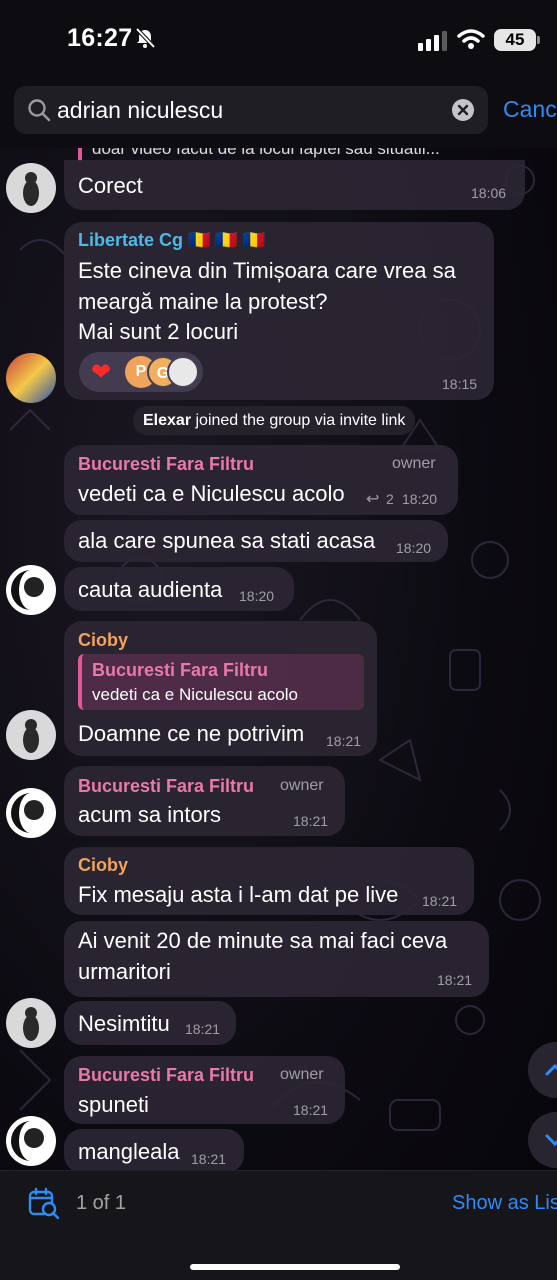 Image resolution: width=557 pixels, height=1280 pixels. I want to click on clock: 16:27, so click(100, 38).